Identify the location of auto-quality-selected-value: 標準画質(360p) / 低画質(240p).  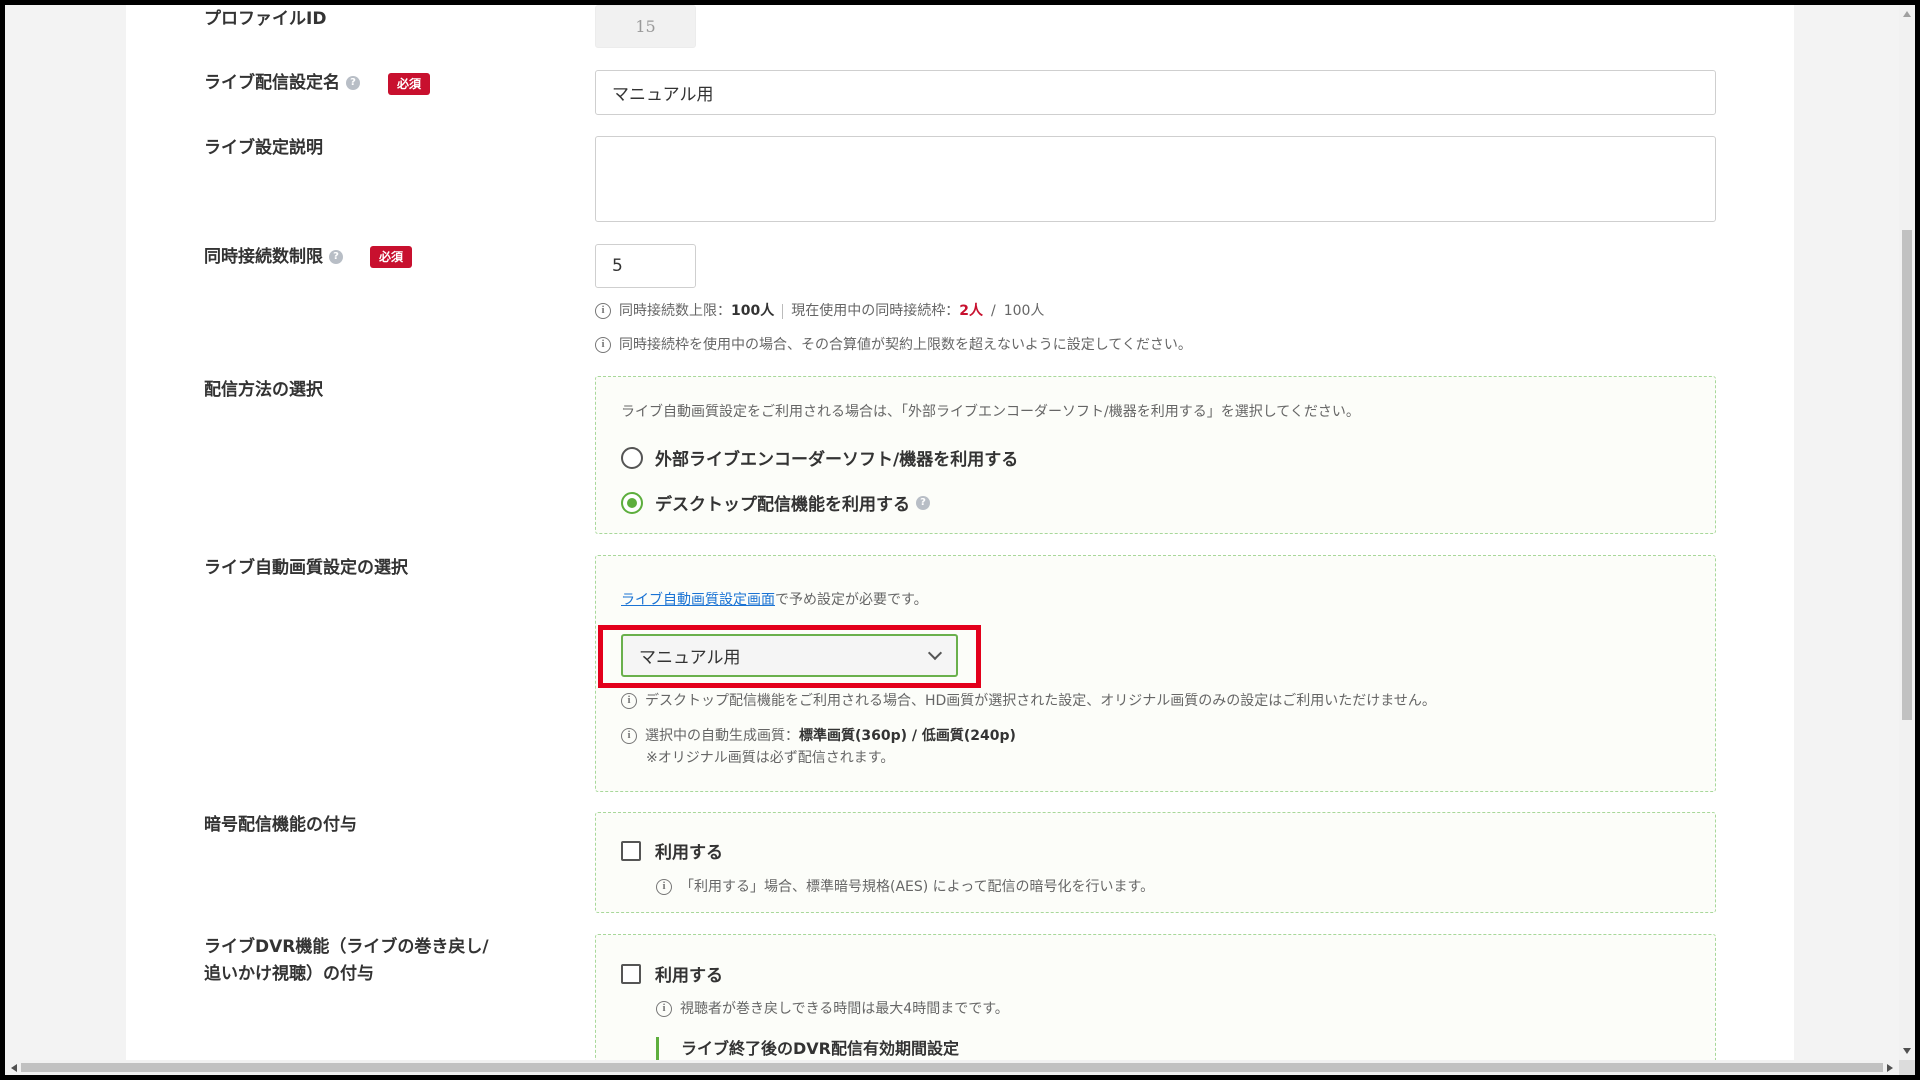
(907, 736).